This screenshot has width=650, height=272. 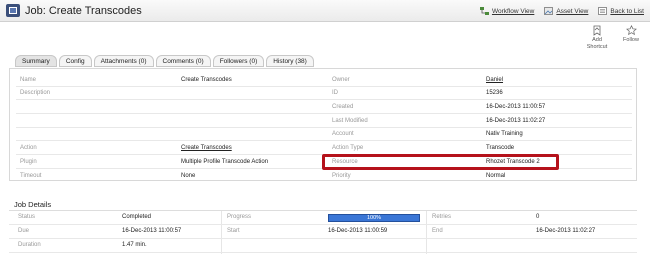 I want to click on tab-history: History (38), so click(x=290, y=61).